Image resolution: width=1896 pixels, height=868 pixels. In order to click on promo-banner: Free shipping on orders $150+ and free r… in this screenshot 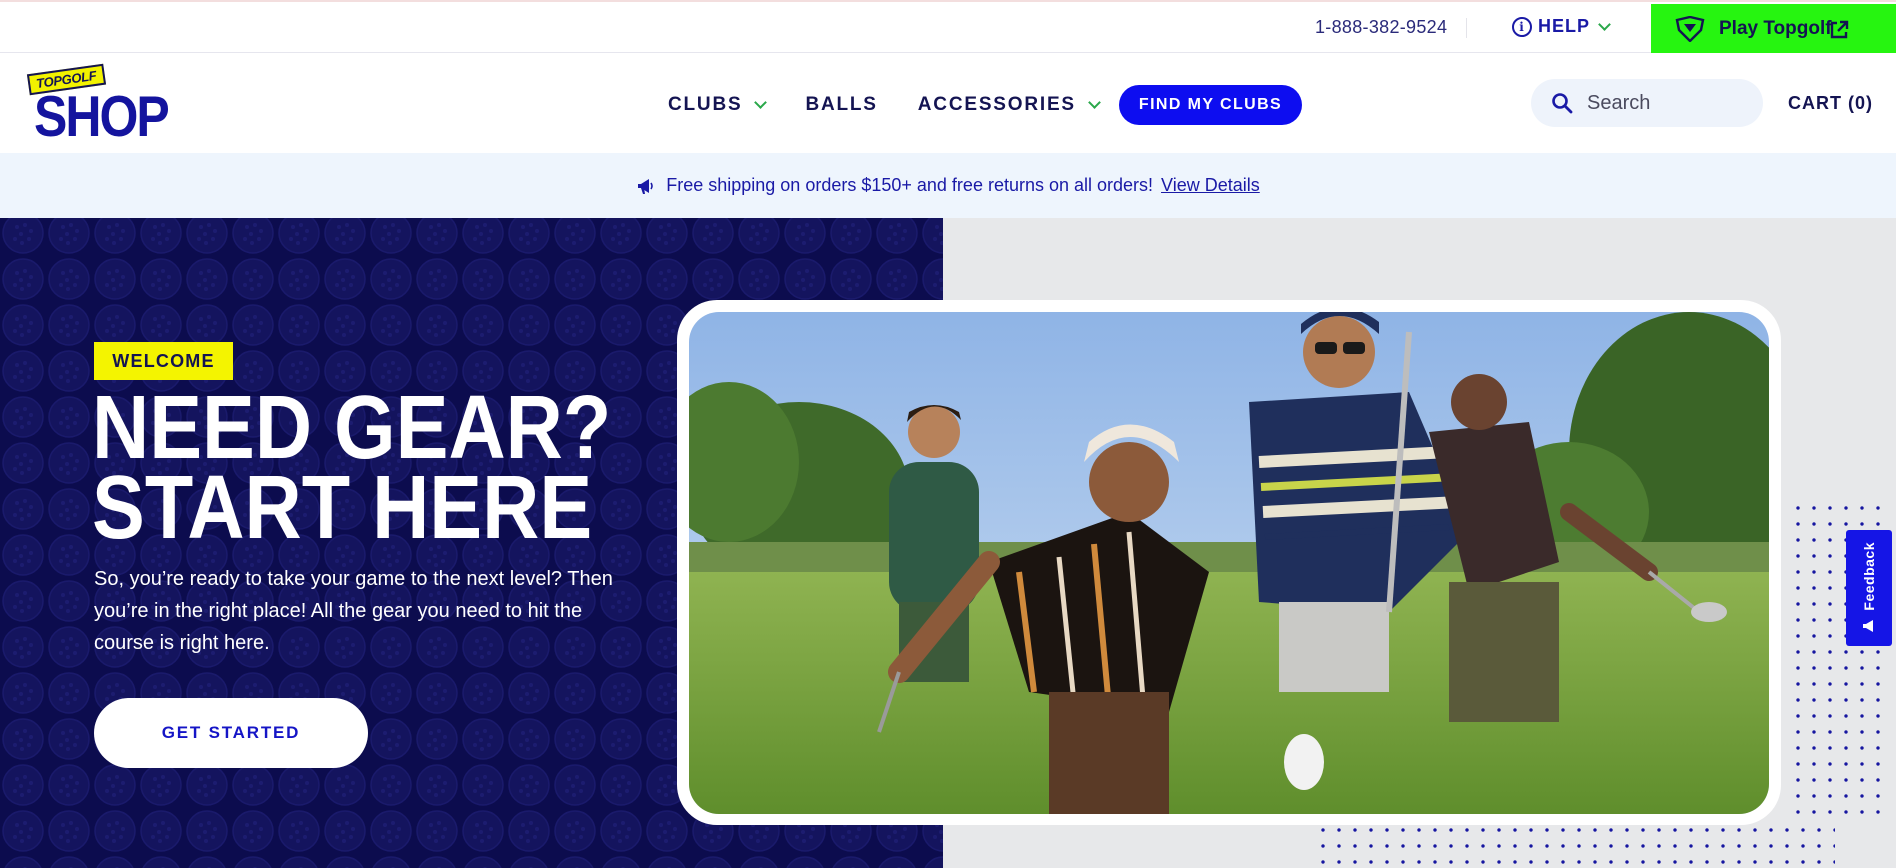, I will do `click(948, 185)`.